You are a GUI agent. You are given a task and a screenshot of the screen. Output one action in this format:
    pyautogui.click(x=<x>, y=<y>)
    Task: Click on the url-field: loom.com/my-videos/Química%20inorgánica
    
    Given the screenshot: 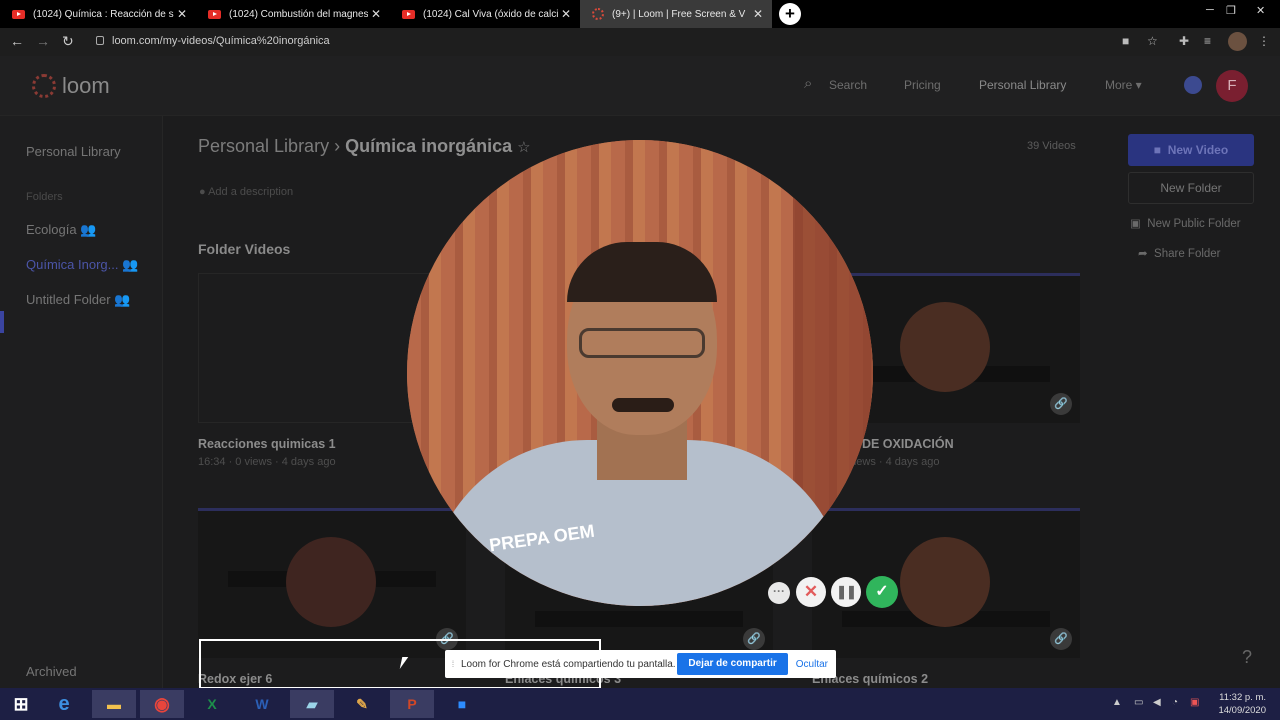 What is the action you would take?
    pyautogui.click(x=221, y=41)
    